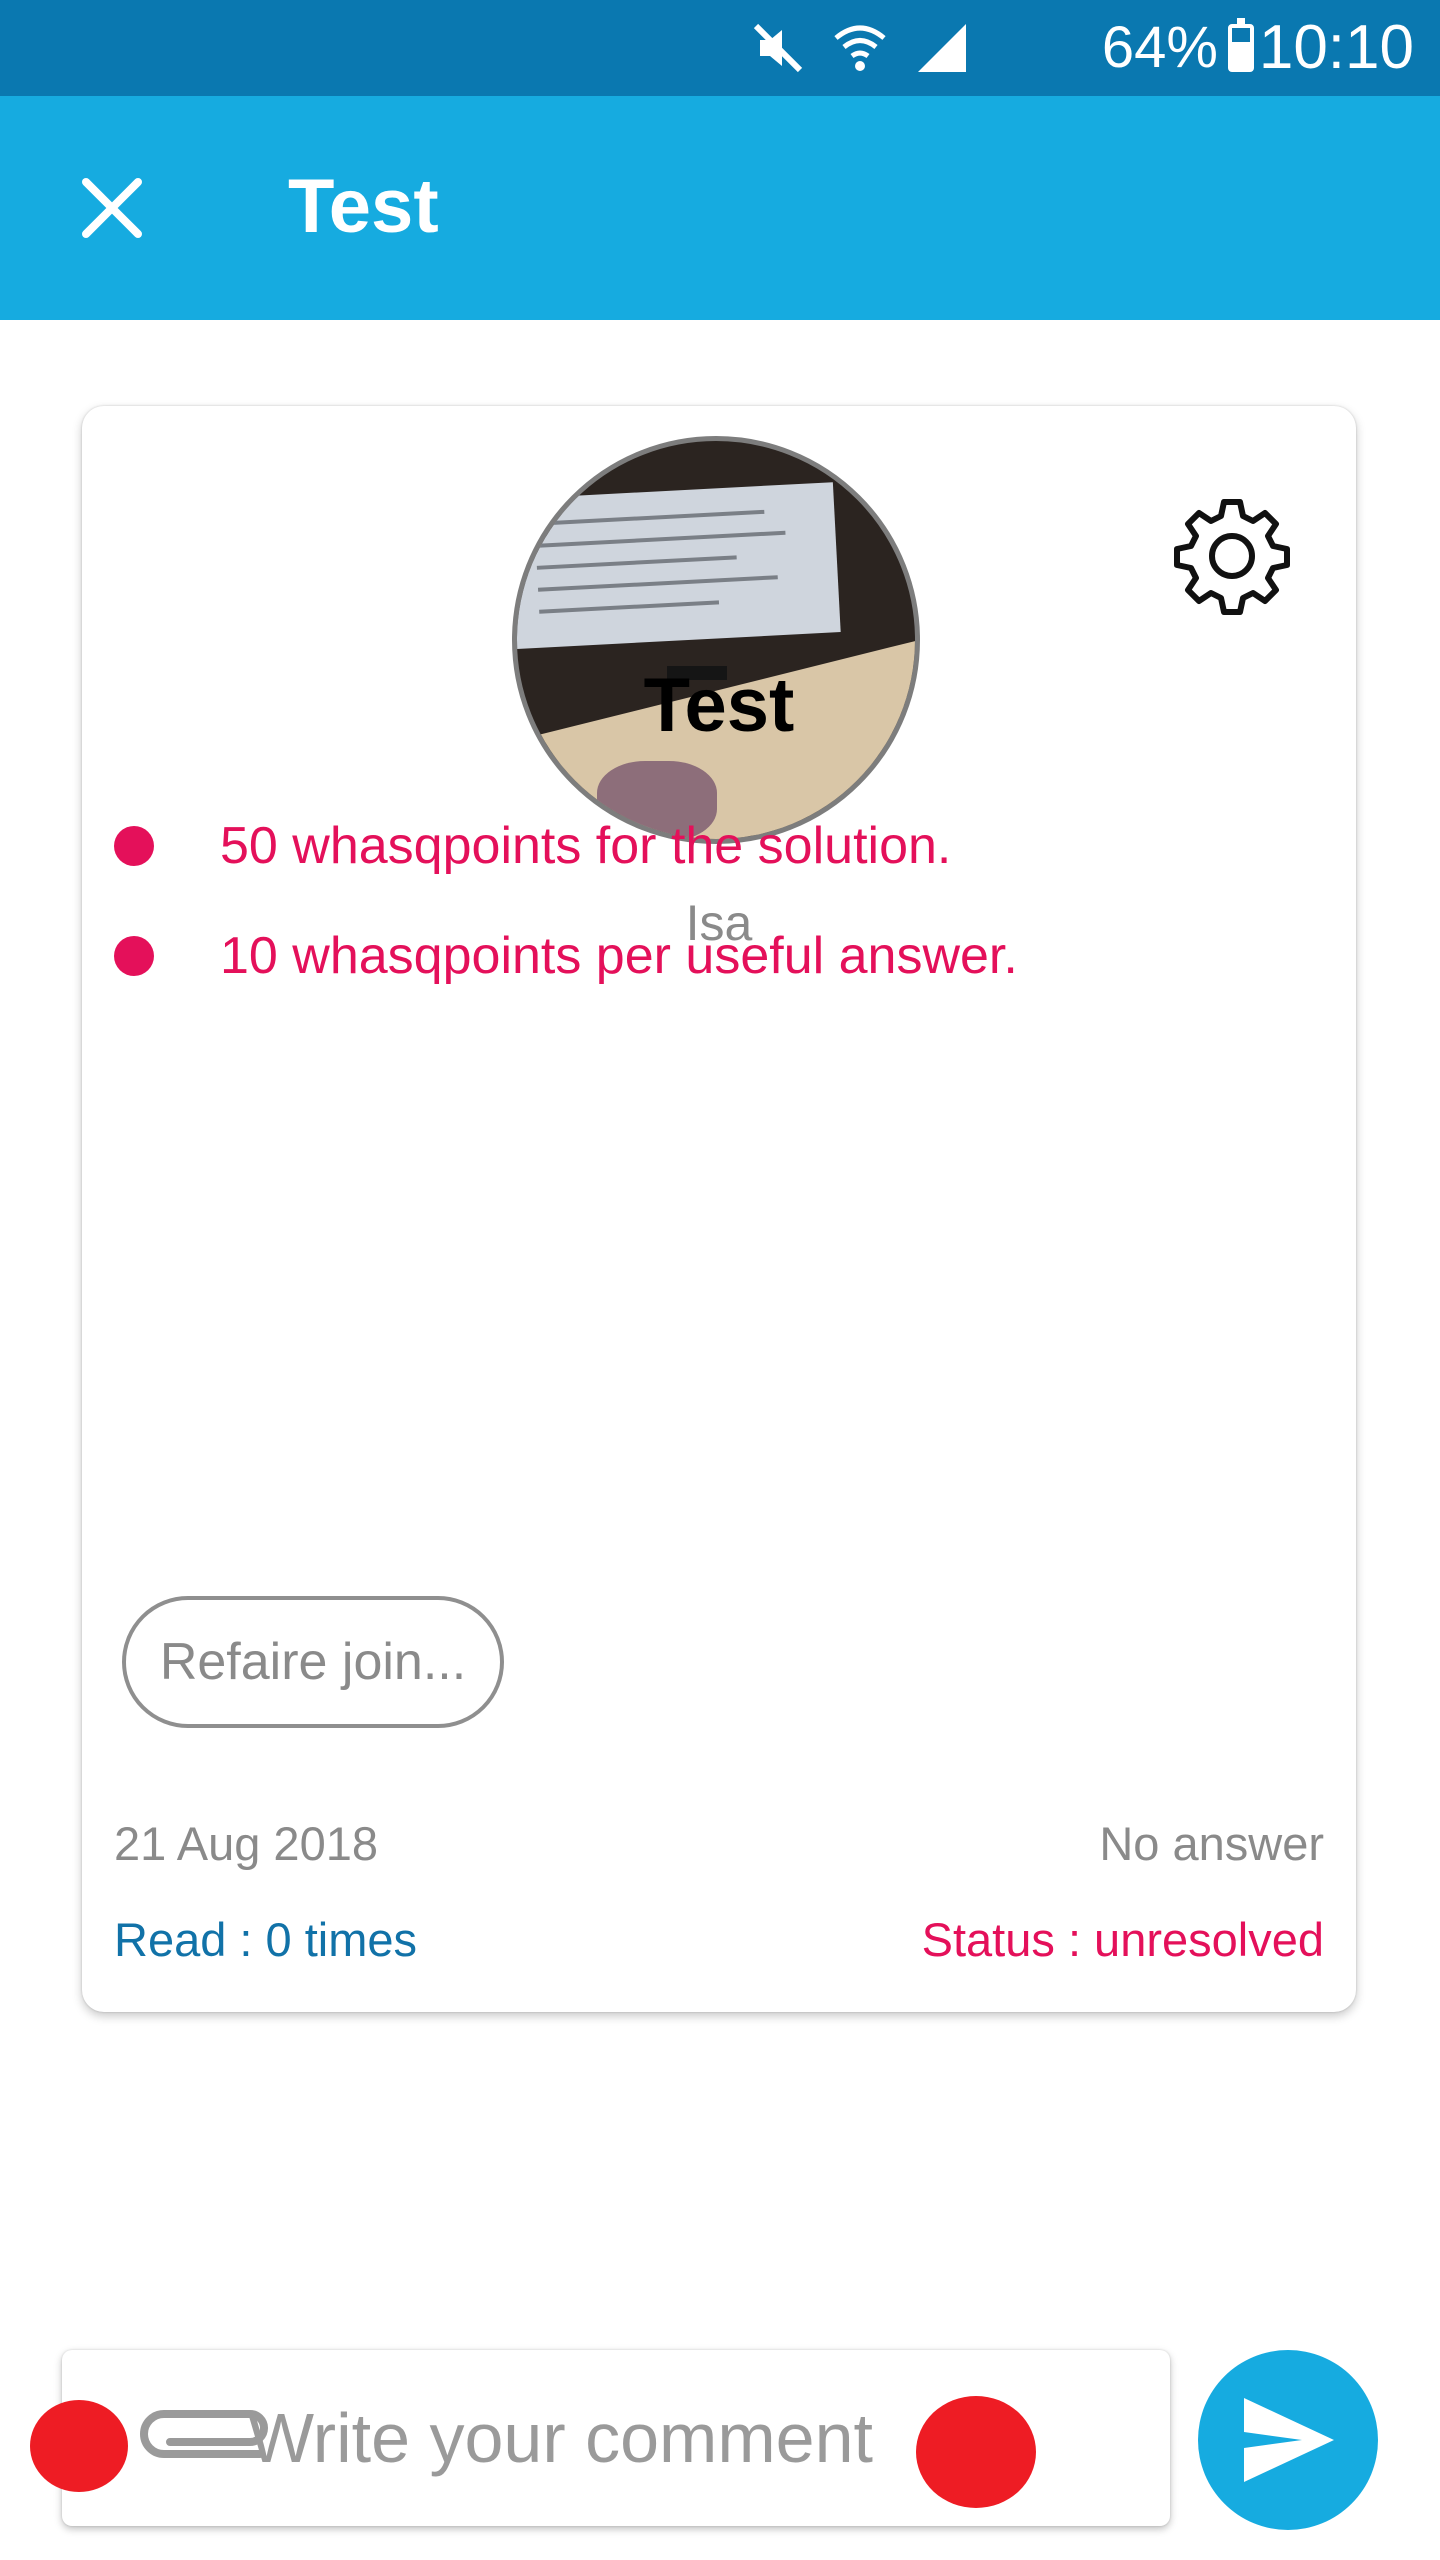 This screenshot has width=1440, height=2560. What do you see at coordinates (720, 208) in the screenshot?
I see `app-bar: Test` at bounding box center [720, 208].